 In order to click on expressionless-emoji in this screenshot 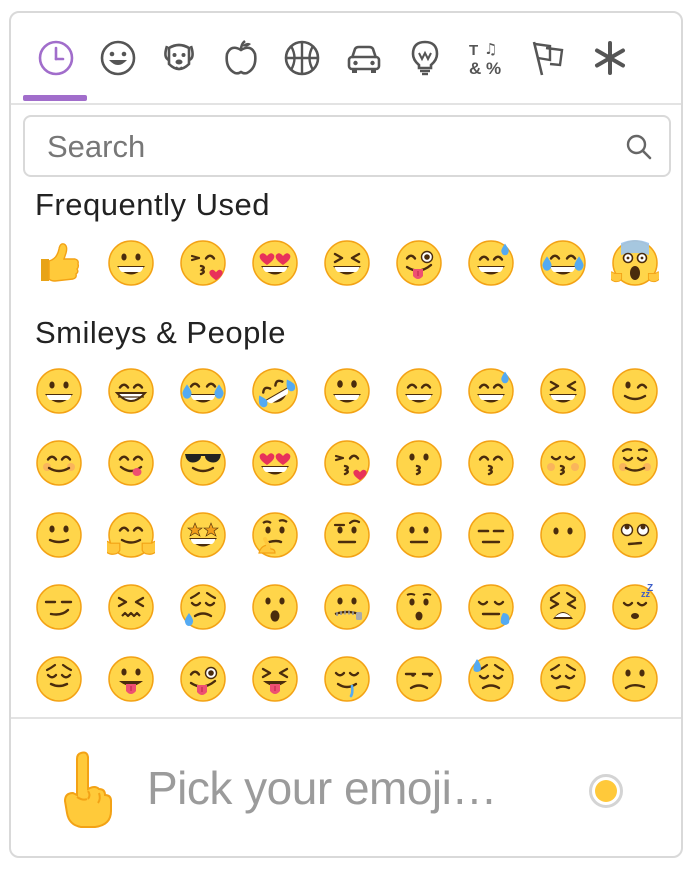, I will do `click(491, 535)`.